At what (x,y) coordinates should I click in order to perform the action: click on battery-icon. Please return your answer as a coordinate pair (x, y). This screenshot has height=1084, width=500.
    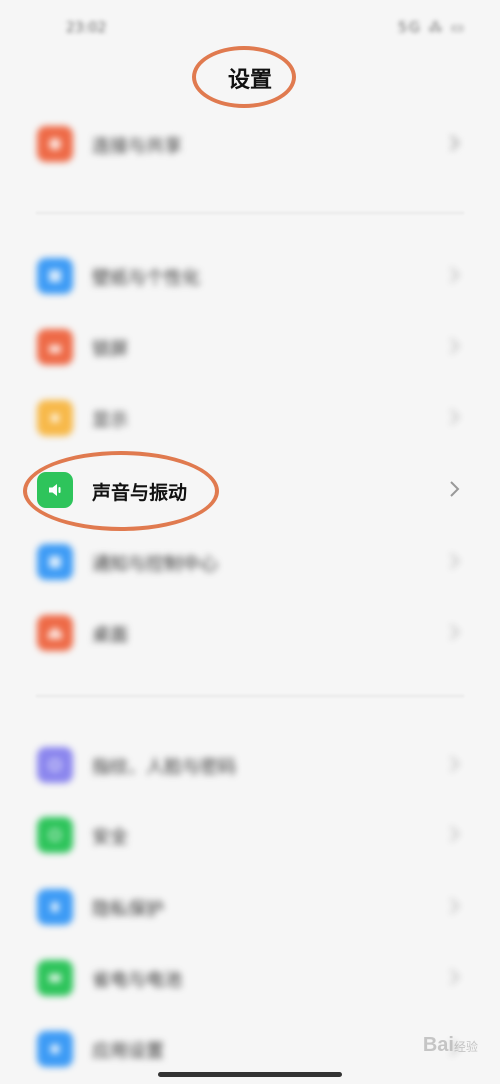
    Looking at the image, I should click on (55, 978).